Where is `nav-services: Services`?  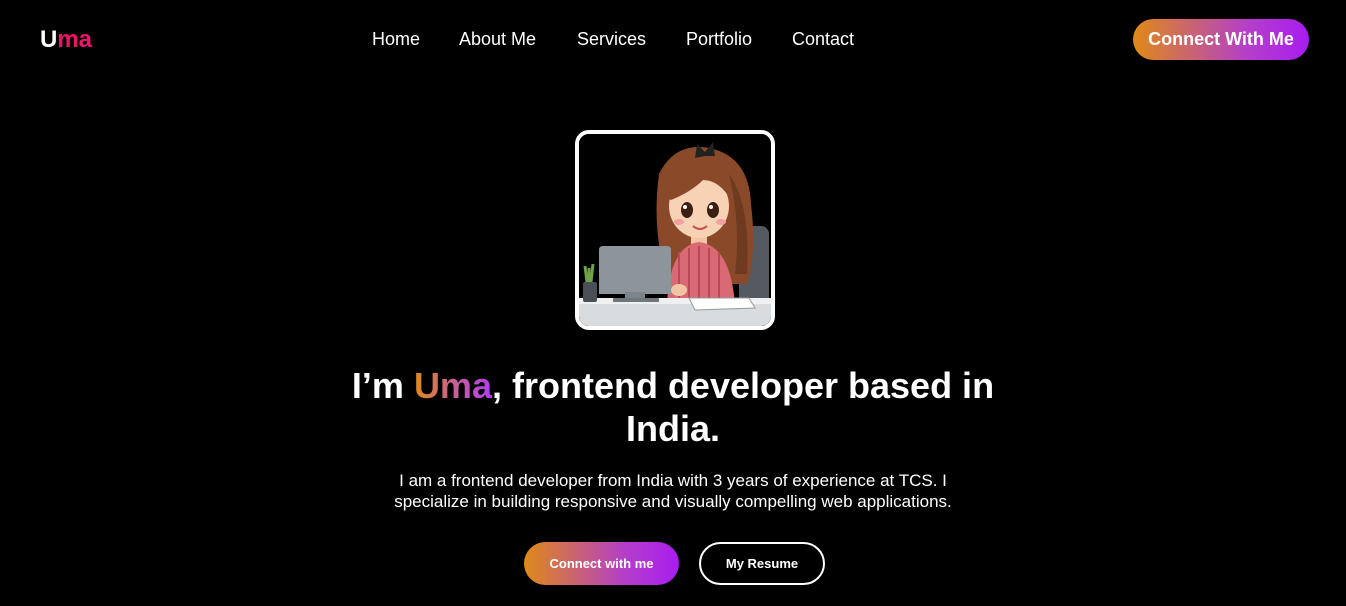
nav-services: Services is located at coordinates (611, 39).